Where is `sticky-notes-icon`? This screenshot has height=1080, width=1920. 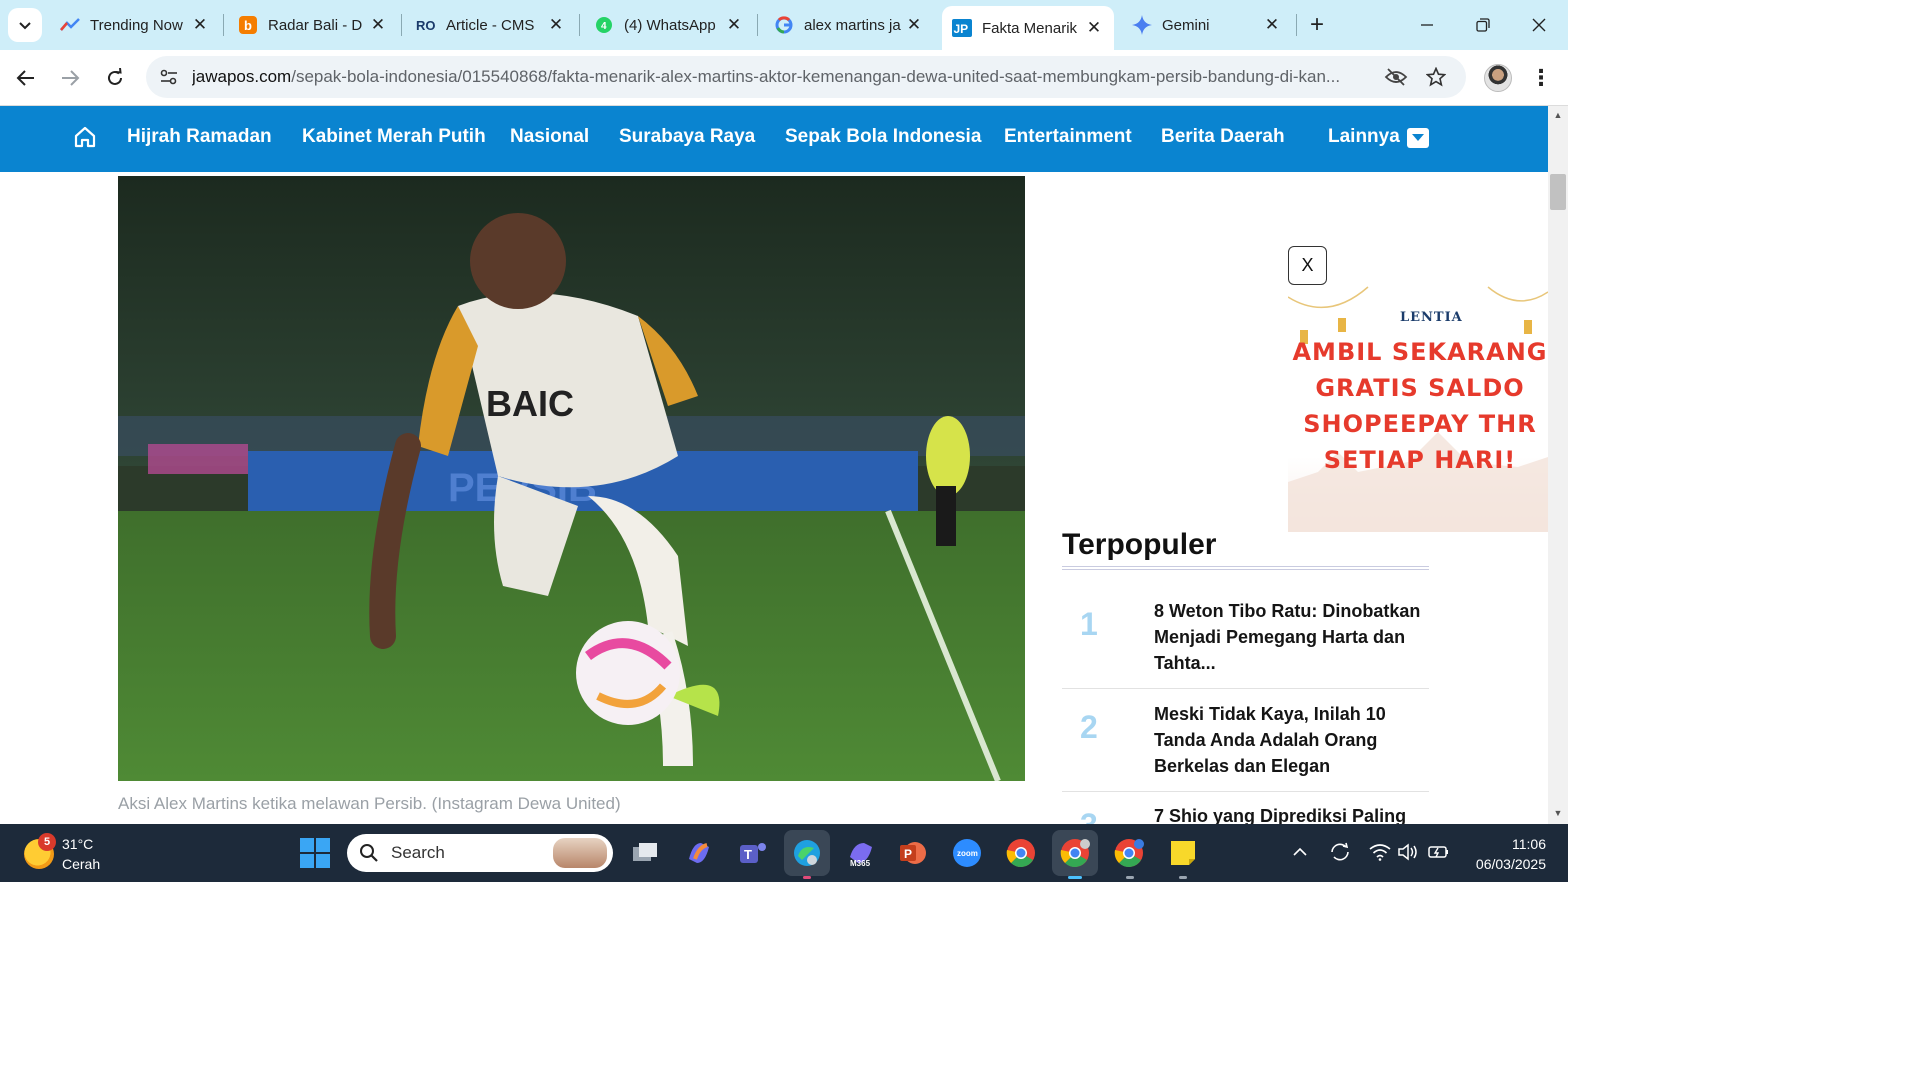 sticky-notes-icon is located at coordinates (1183, 853).